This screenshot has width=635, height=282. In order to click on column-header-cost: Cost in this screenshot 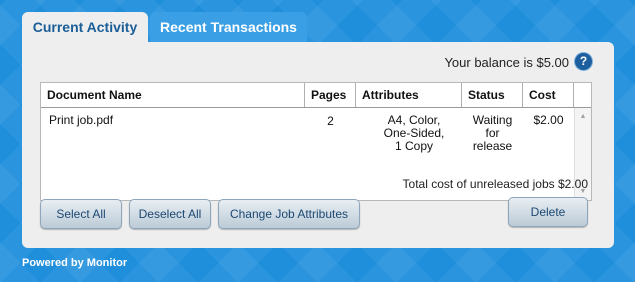, I will do `click(548, 95)`.